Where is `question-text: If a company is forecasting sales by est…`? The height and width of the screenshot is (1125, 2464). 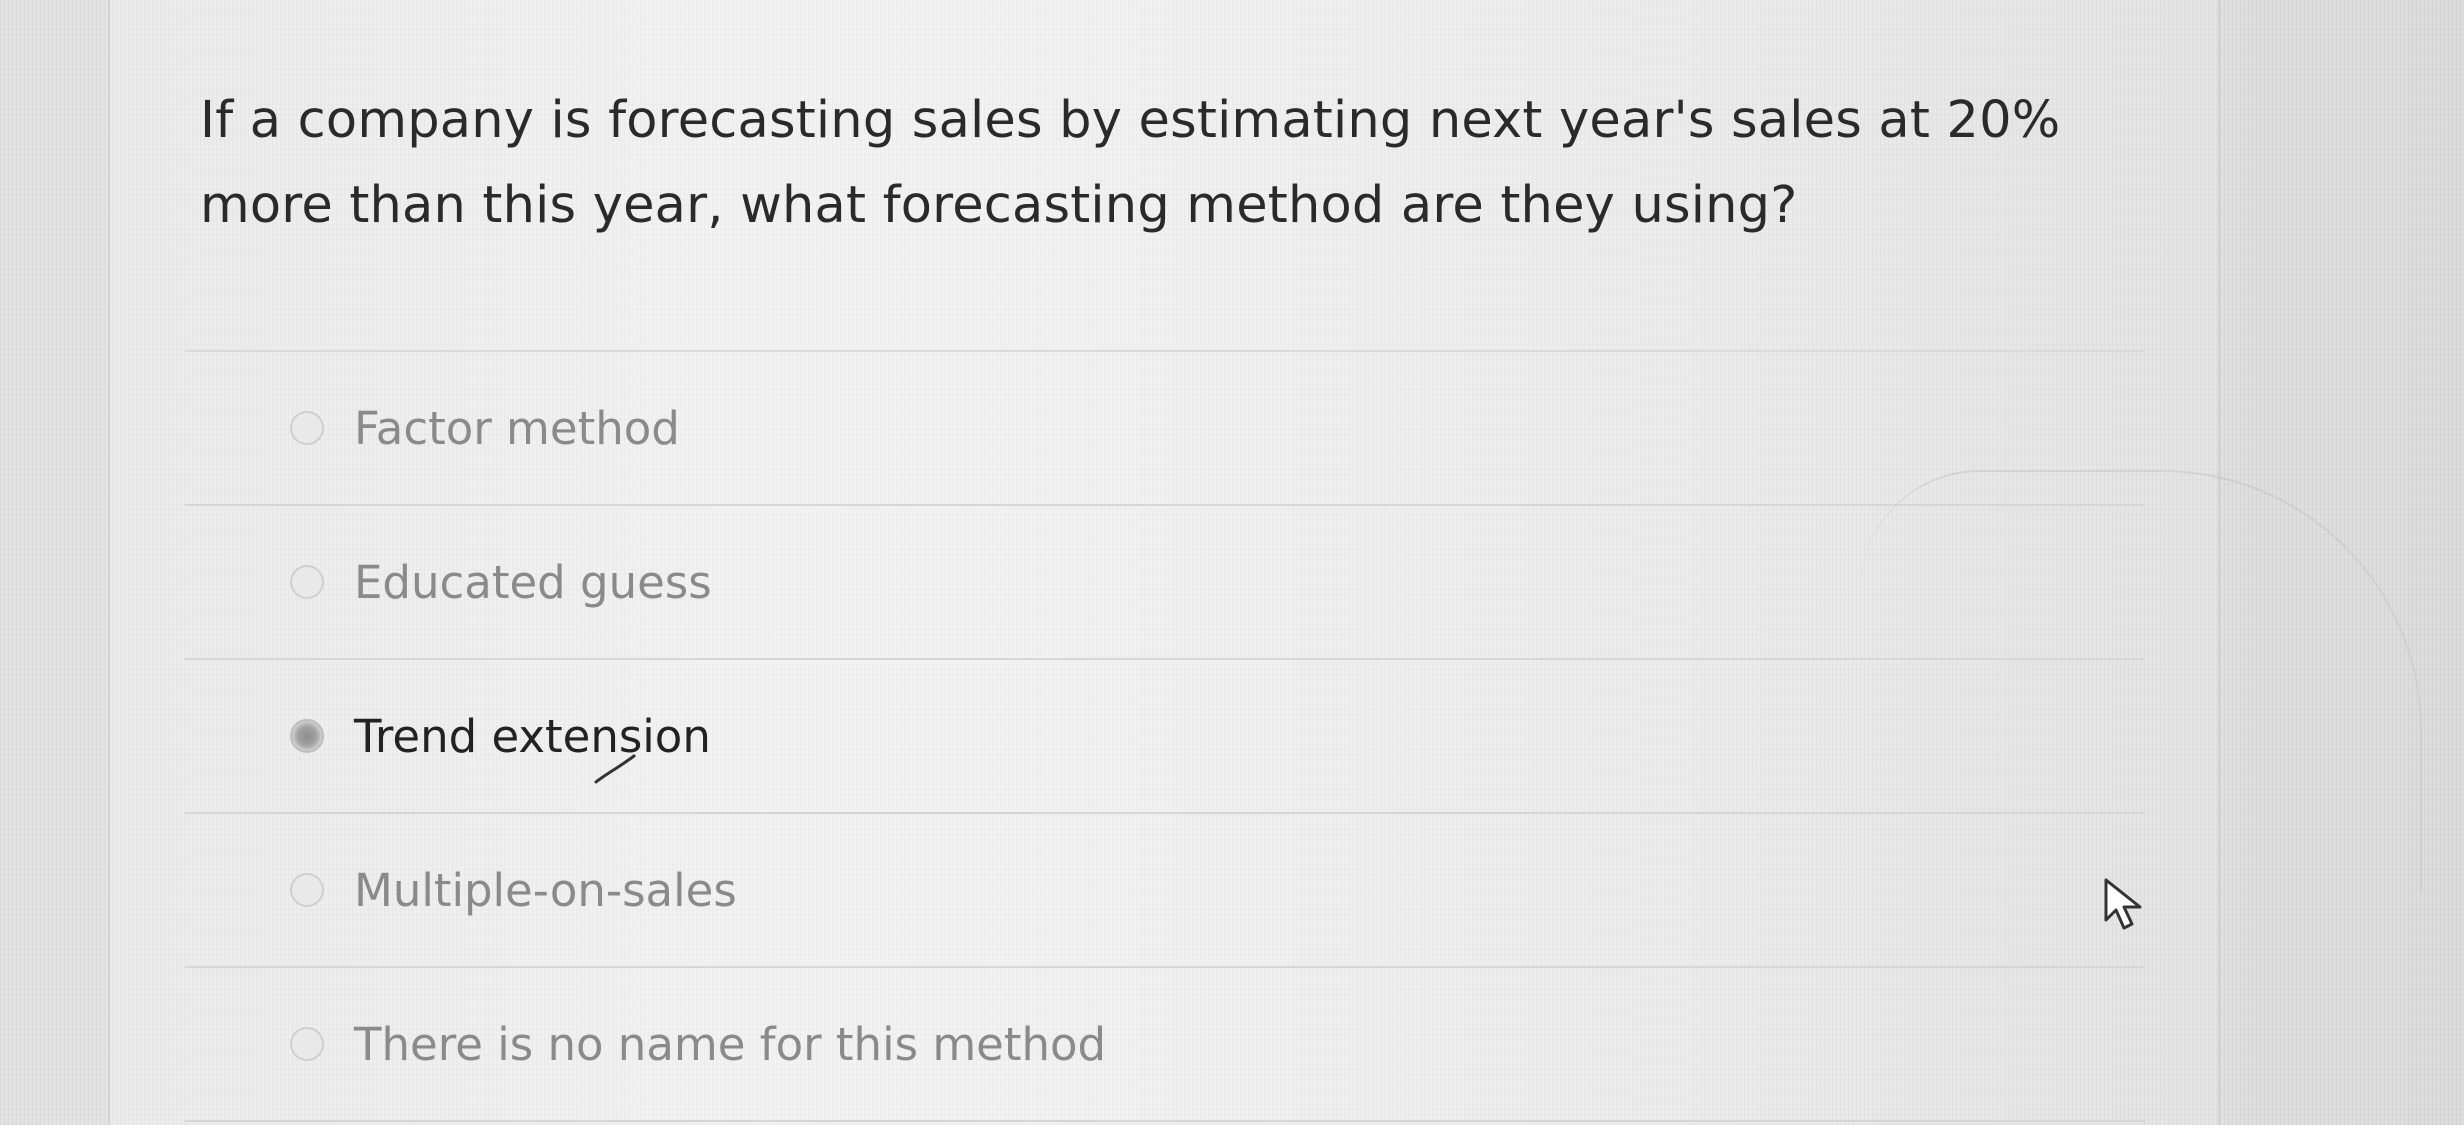
question-text: If a company is forecasting sales by est… is located at coordinates (1130, 163).